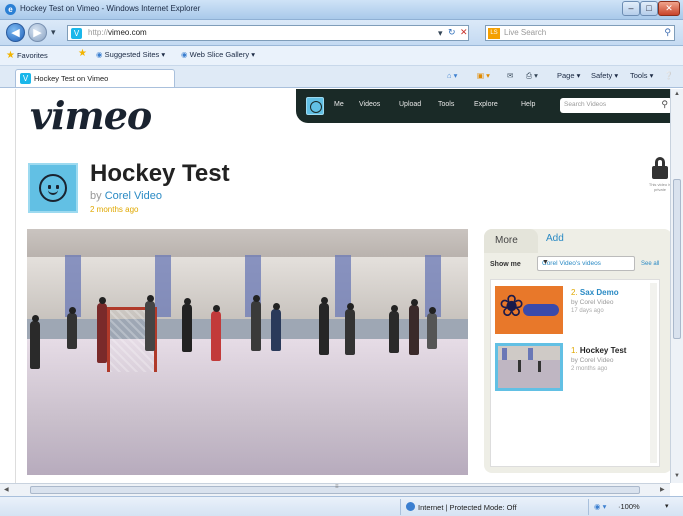 Image resolution: width=683 pixels, height=516 pixels. What do you see at coordinates (528, 104) in the screenshot?
I see `nav-help: Help` at bounding box center [528, 104].